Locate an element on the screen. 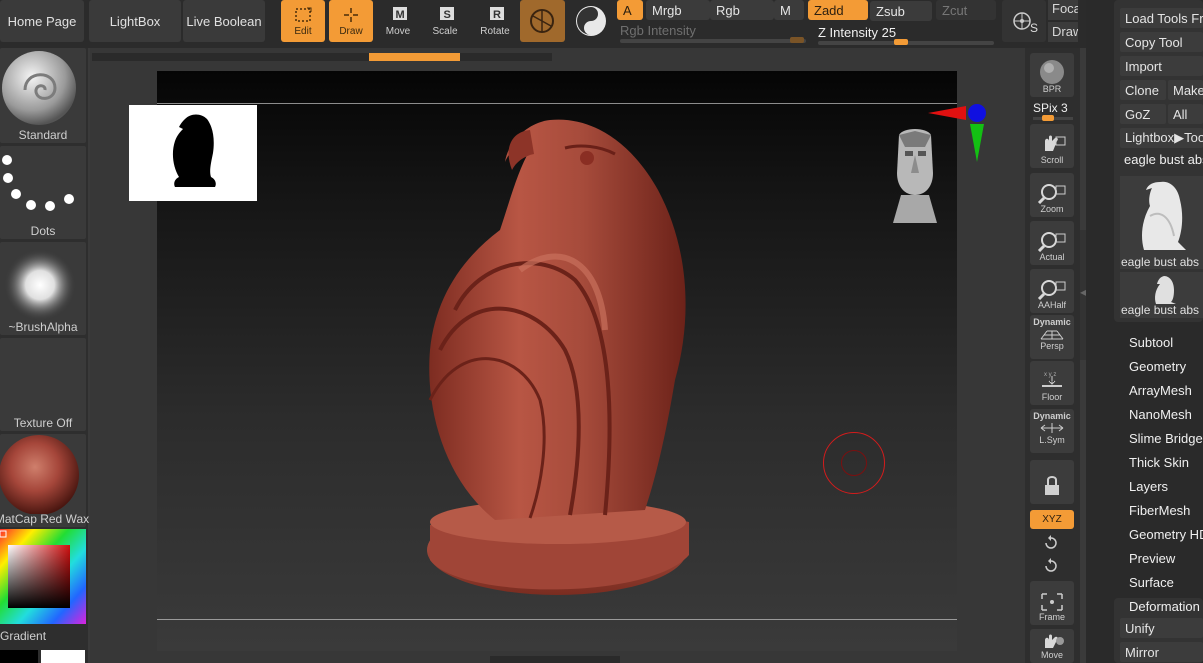 The width and height of the screenshot is (1203, 663). focal-button: Foca is located at coordinates (1063, 10).